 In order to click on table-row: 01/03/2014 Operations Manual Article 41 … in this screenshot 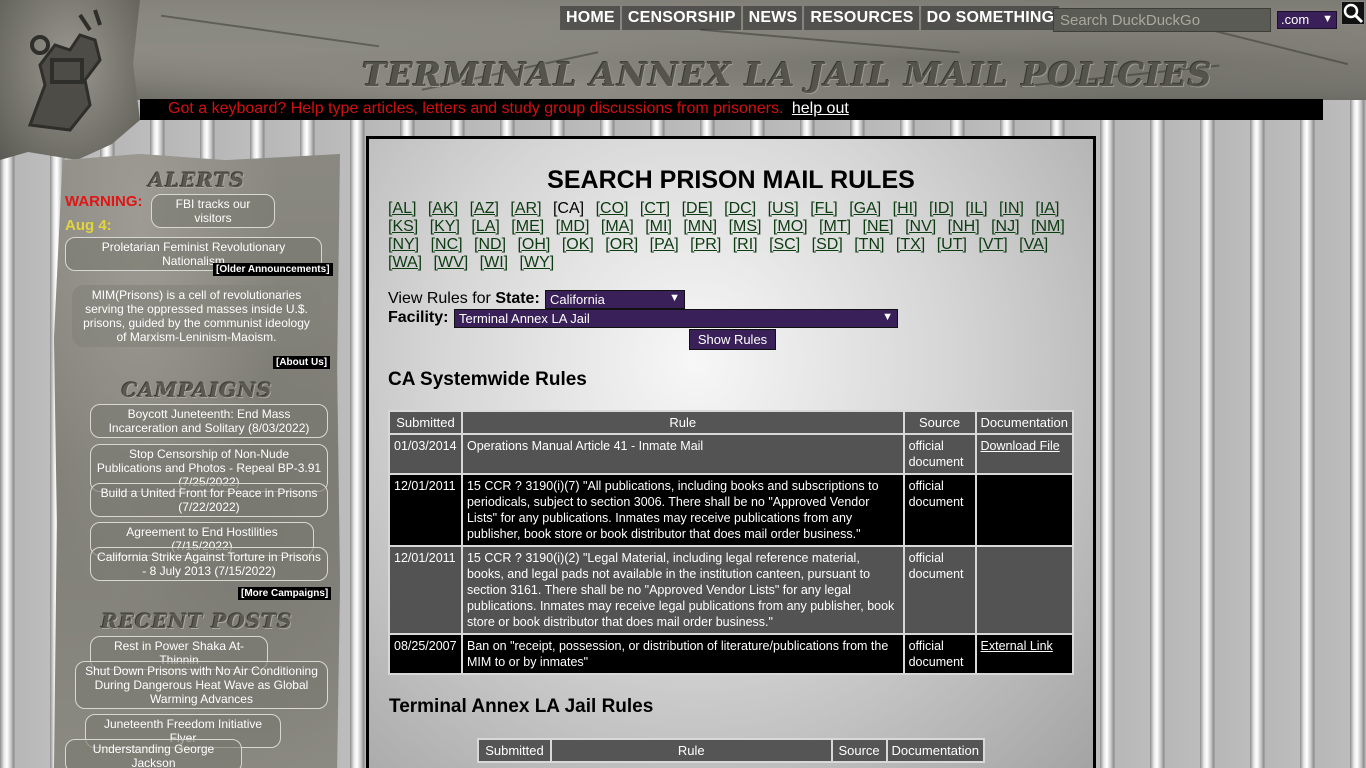, I will do `click(731, 454)`.